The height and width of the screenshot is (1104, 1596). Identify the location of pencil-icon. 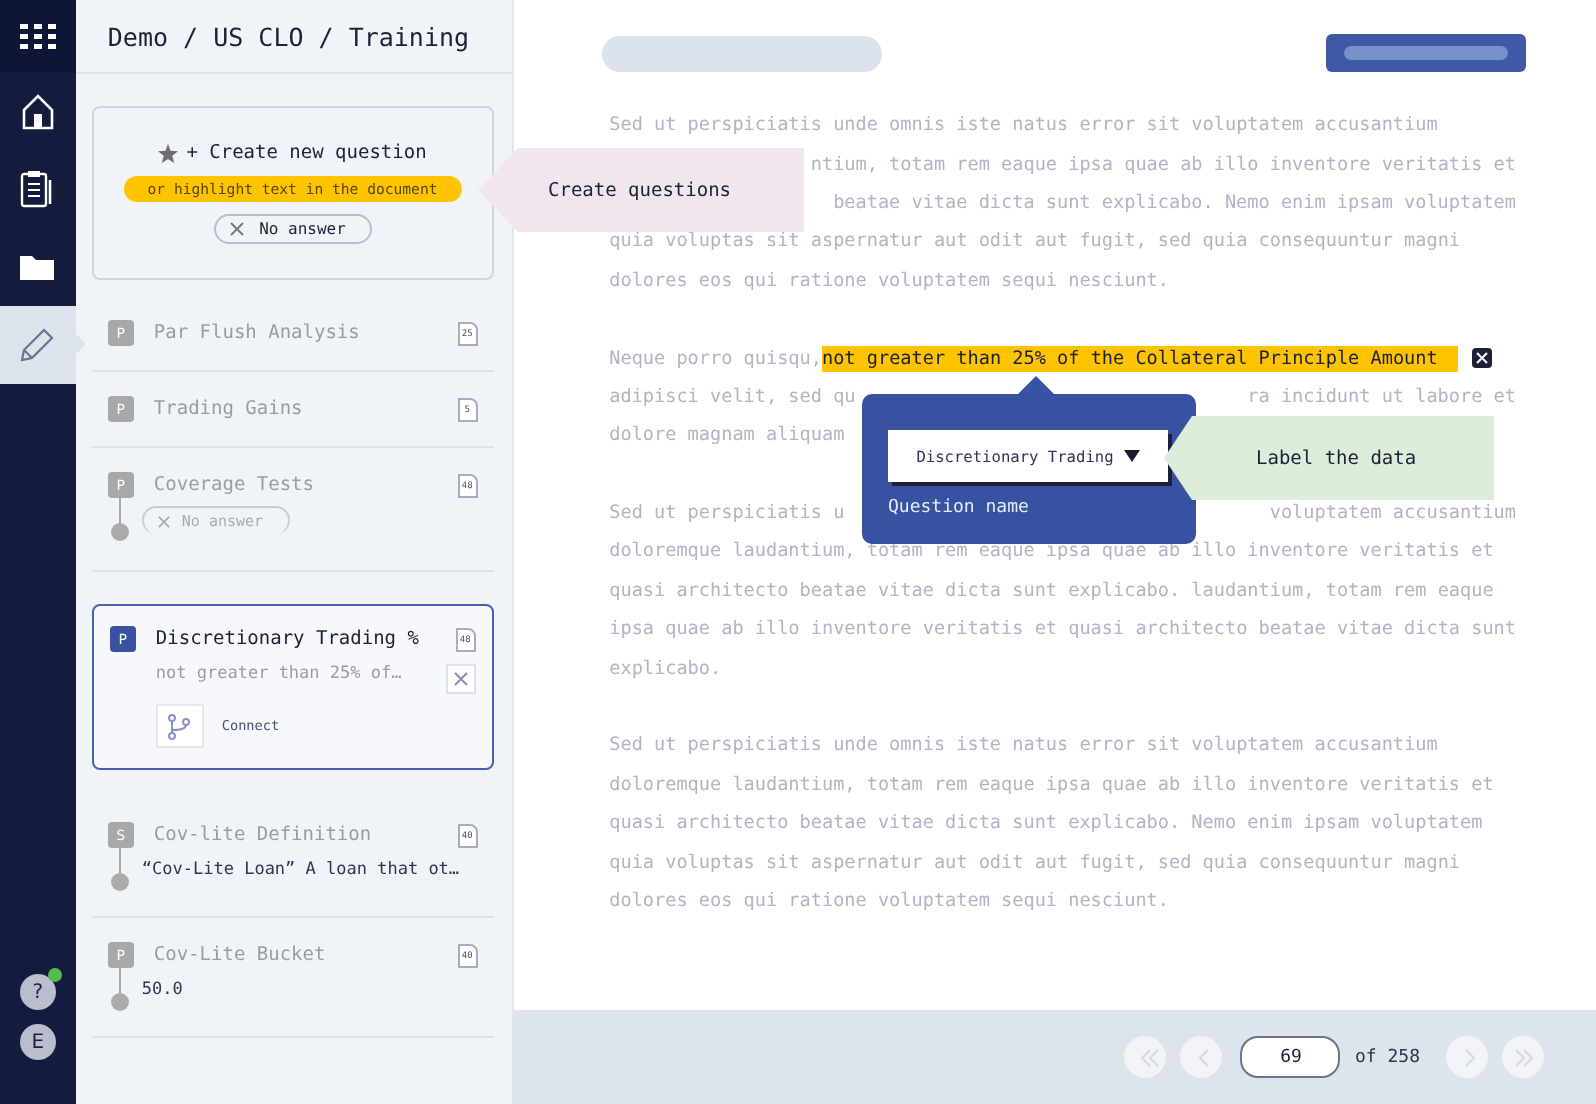
(37, 345).